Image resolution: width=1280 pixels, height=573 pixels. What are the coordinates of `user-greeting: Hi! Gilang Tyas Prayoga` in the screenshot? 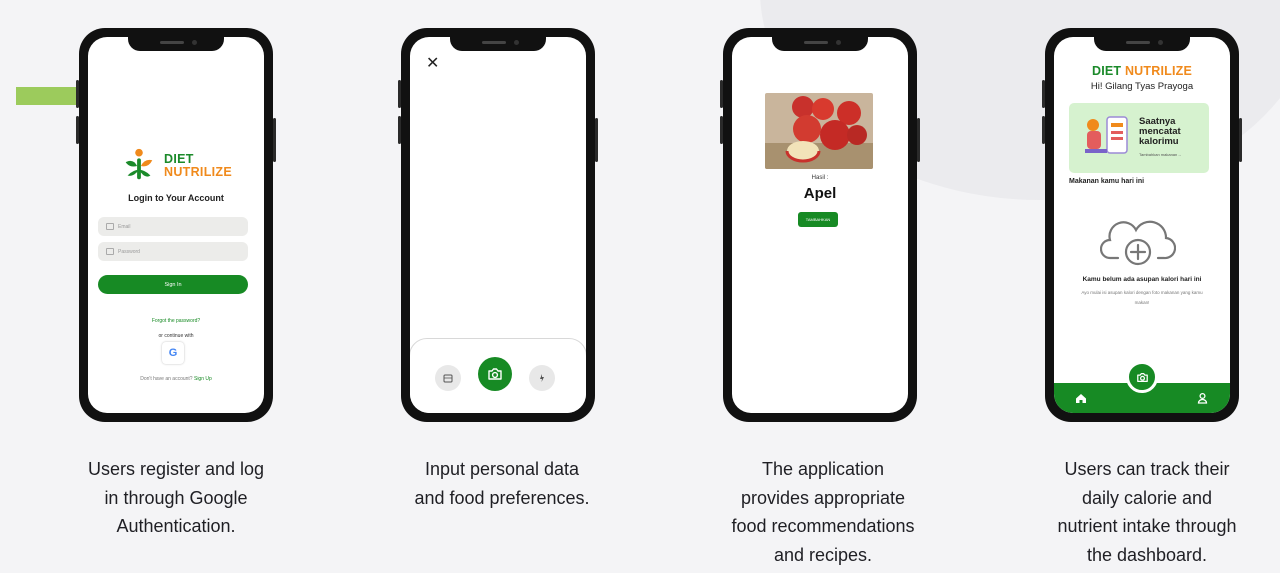 It's located at (1142, 86).